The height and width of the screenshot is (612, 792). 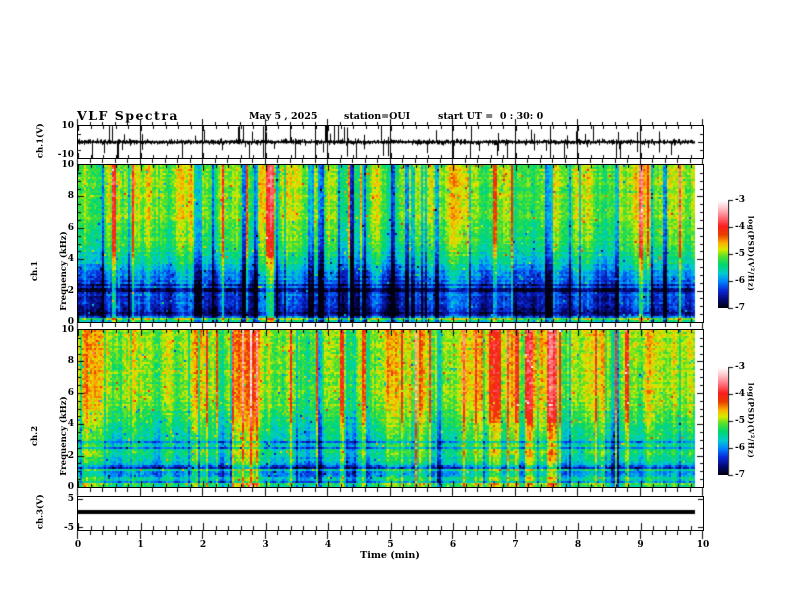 What do you see at coordinates (515, 545) in the screenshot?
I see `x-tick-label: 7` at bounding box center [515, 545].